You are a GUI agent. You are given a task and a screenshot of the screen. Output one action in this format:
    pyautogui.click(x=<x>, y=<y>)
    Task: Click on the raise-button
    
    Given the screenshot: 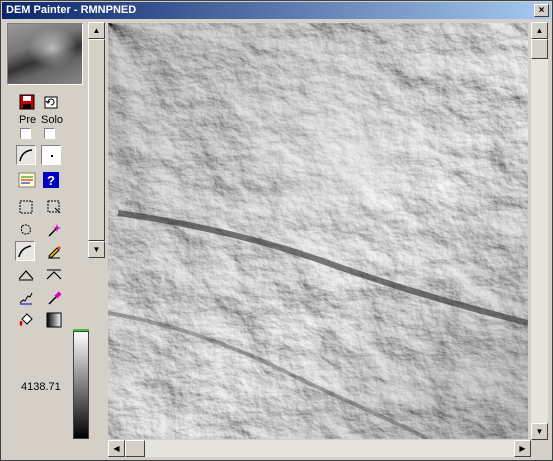 What is the action you would take?
    pyautogui.click(x=26, y=275)
    